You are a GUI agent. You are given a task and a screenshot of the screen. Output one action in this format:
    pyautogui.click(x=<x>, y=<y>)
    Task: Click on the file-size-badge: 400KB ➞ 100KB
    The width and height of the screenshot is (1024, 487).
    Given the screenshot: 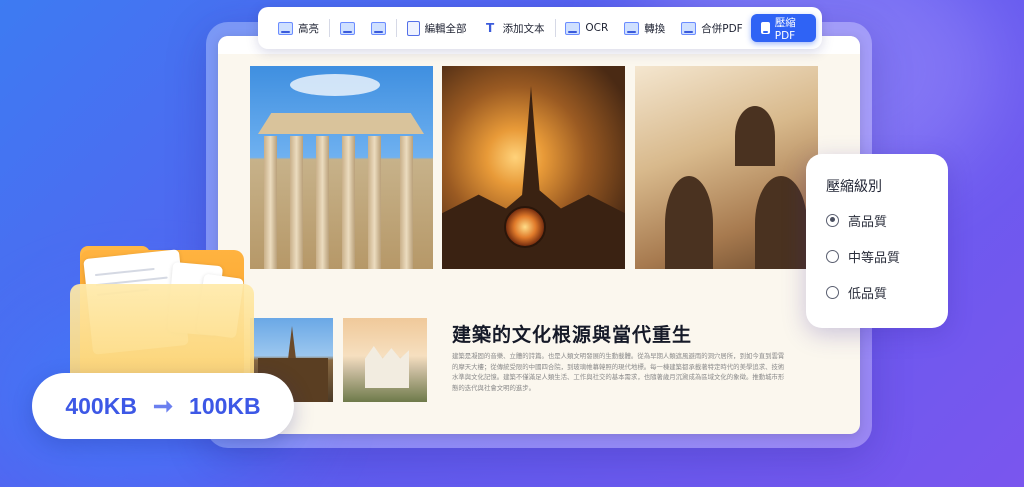 What is the action you would take?
    pyautogui.click(x=163, y=406)
    